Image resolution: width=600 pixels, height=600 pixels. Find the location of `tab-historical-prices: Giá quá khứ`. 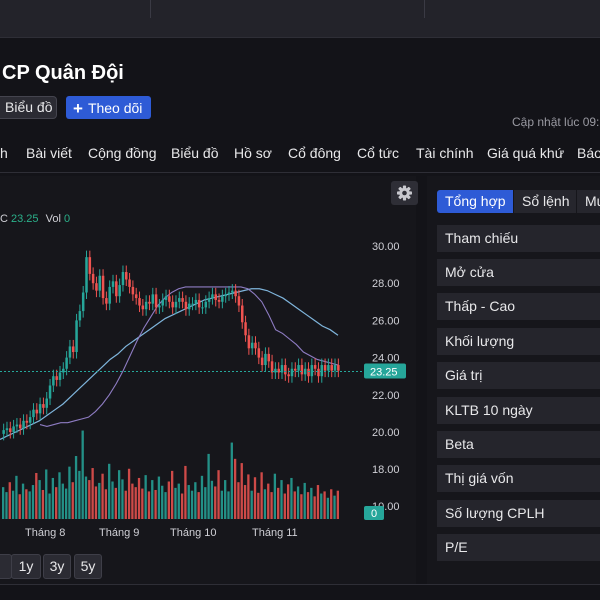

tab-historical-prices: Giá quá khứ is located at coordinates (525, 153).